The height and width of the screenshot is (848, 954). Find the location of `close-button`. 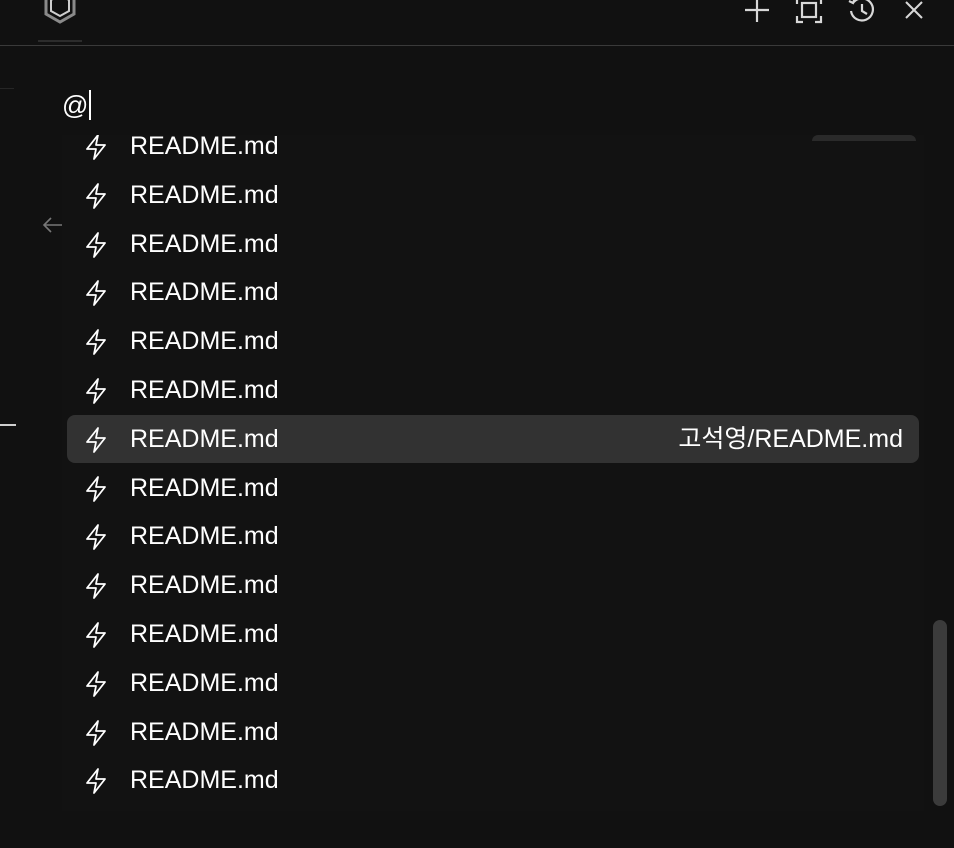

close-button is located at coordinates (914, 14).